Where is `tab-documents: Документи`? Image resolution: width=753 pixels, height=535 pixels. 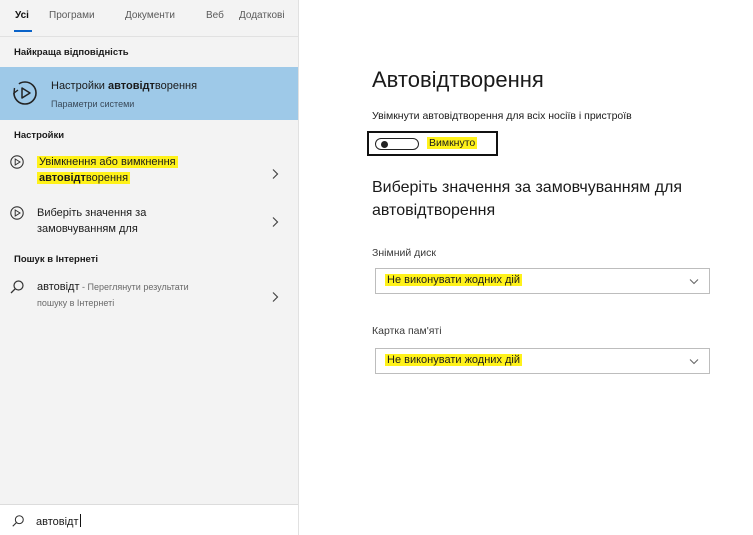 tab-documents: Документи is located at coordinates (150, 15).